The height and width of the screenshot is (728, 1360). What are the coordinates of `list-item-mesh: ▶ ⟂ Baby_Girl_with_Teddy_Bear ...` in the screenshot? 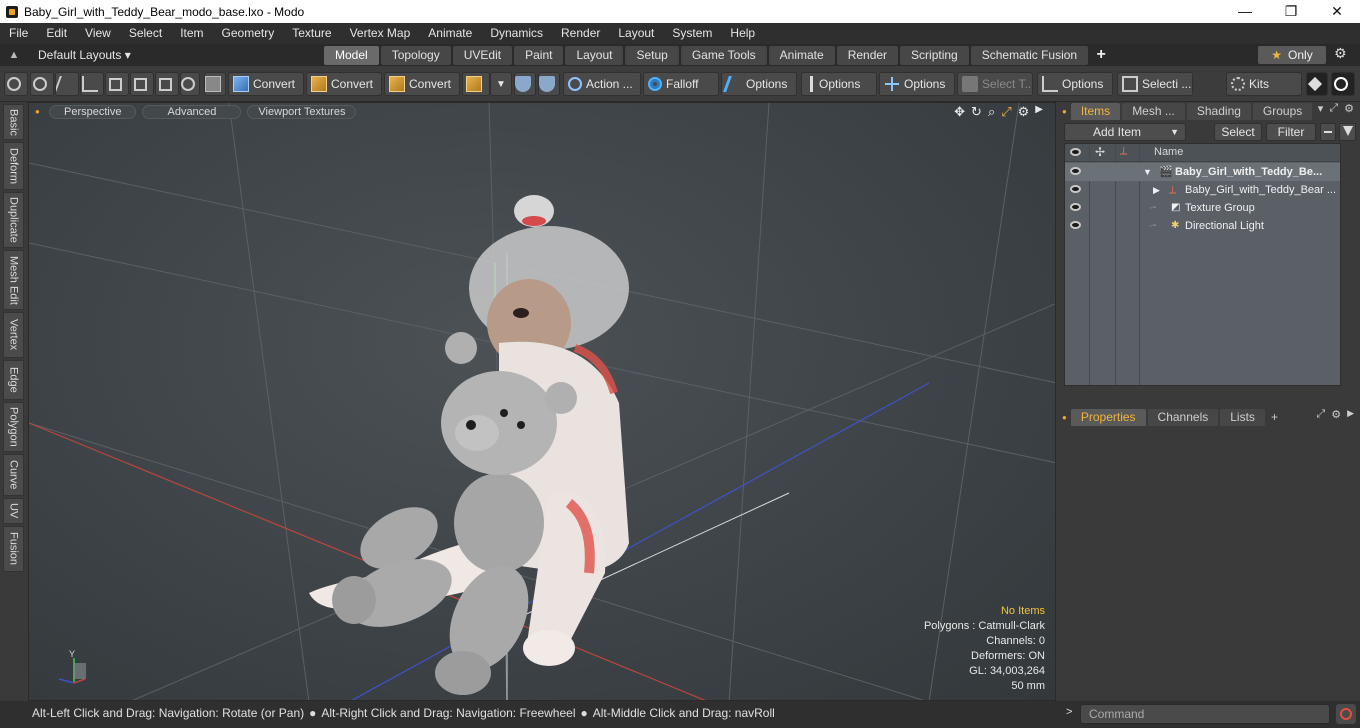 It's located at (1202, 190).